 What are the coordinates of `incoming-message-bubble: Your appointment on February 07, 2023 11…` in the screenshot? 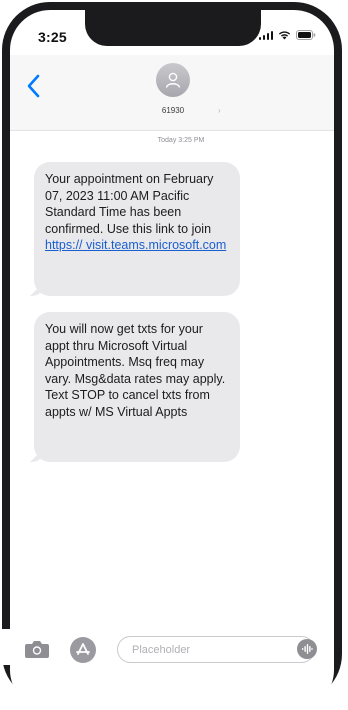 It's located at (137, 229).